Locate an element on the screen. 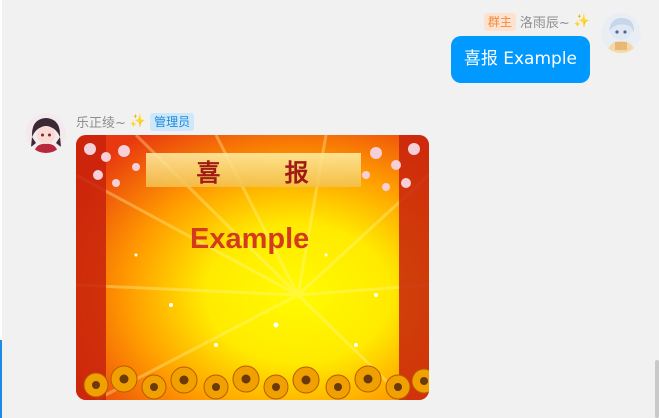  sender-line-right: 群主 洛雨辰~ ✨ is located at coordinates (536, 21).